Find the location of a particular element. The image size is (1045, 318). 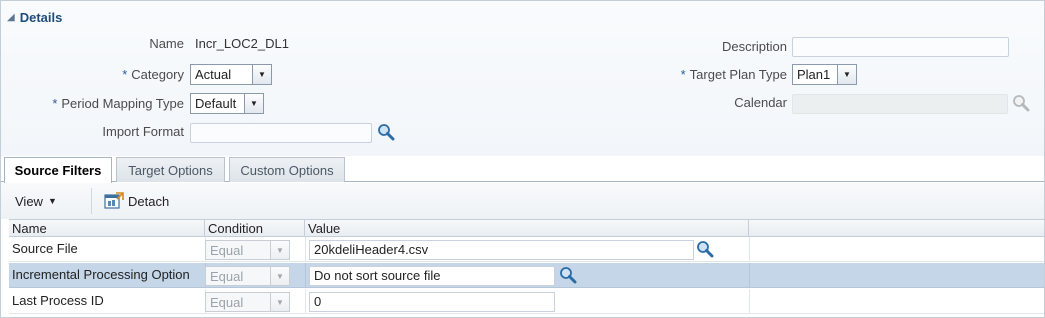

table-row: Source File Equal ▼ 20kdeliHeader4.csv is located at coordinates (526, 249).